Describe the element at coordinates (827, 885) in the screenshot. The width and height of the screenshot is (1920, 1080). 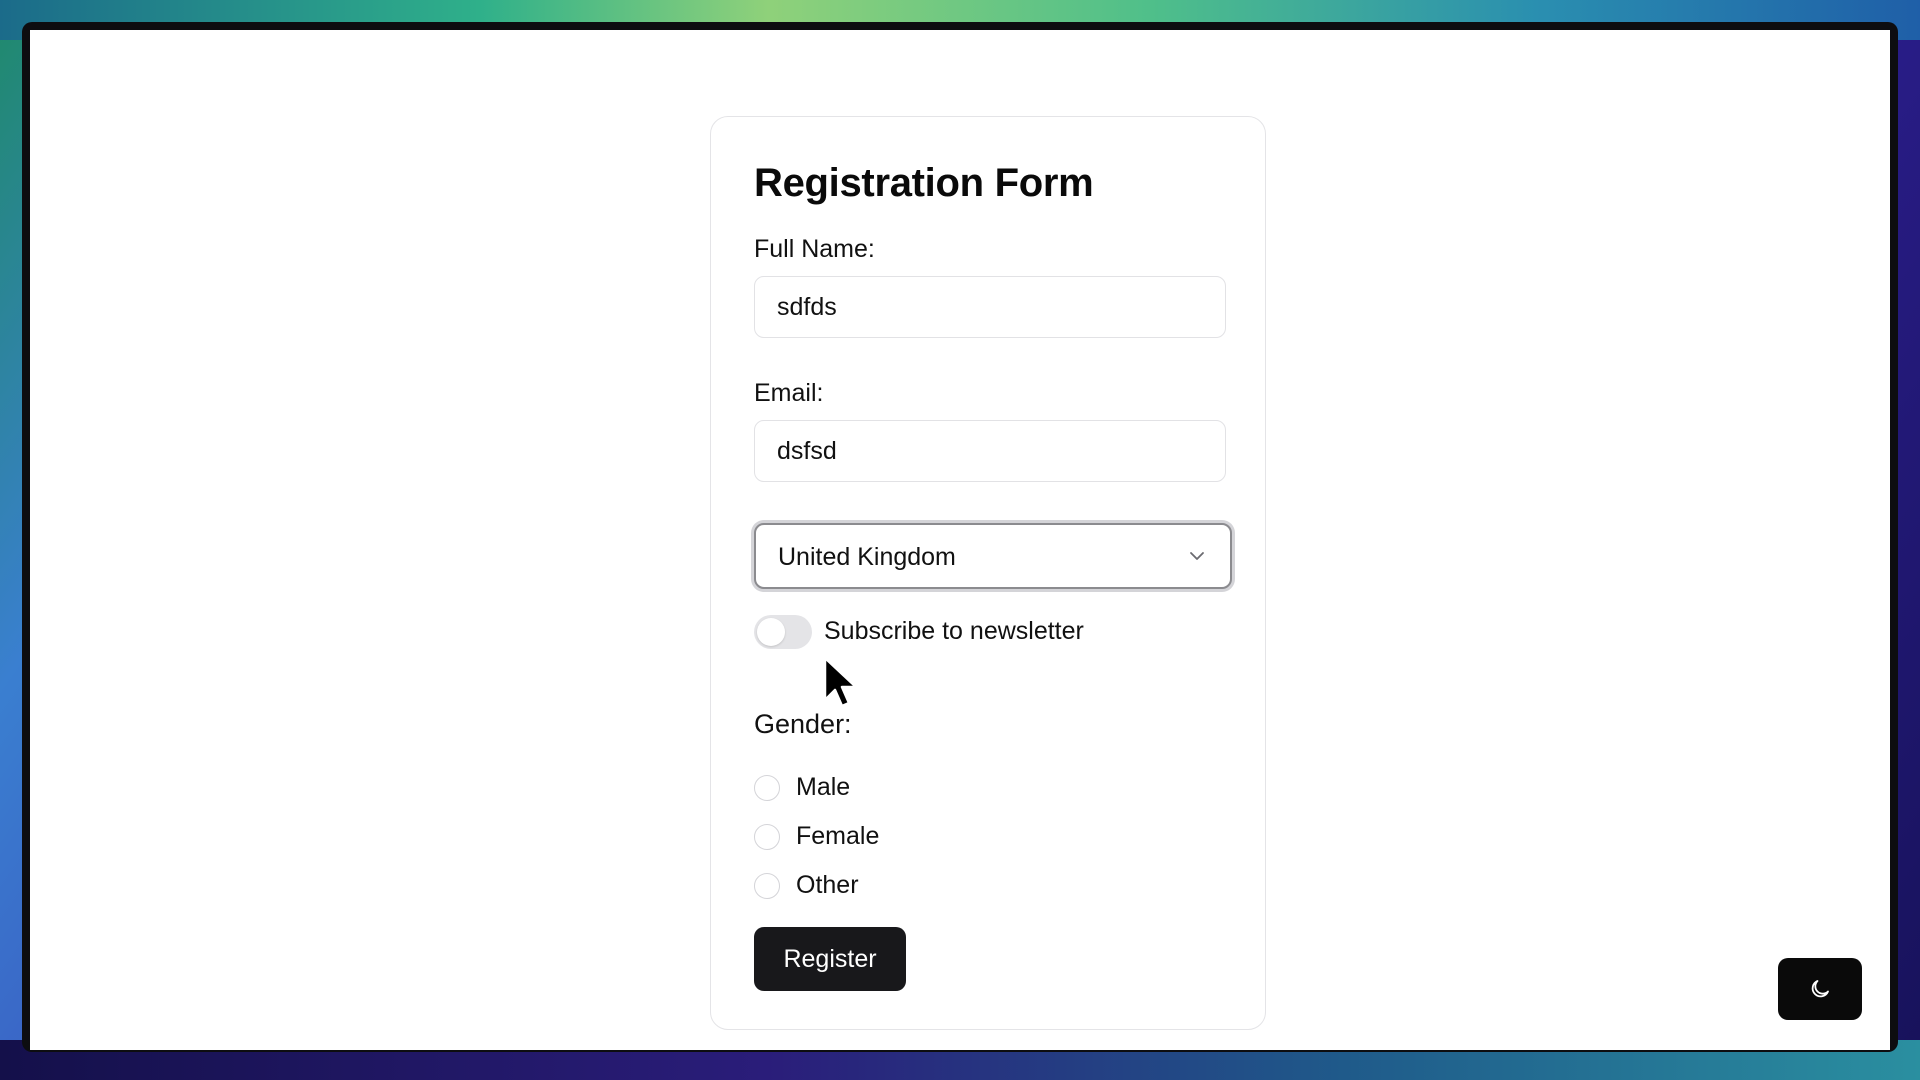
I see `gender-option-label: Other` at that location.